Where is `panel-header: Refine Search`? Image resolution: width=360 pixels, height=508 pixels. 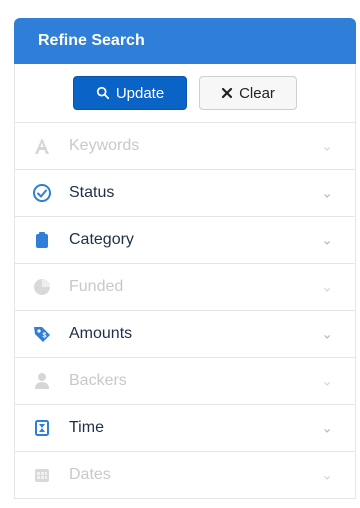 panel-header: Refine Search is located at coordinates (185, 41).